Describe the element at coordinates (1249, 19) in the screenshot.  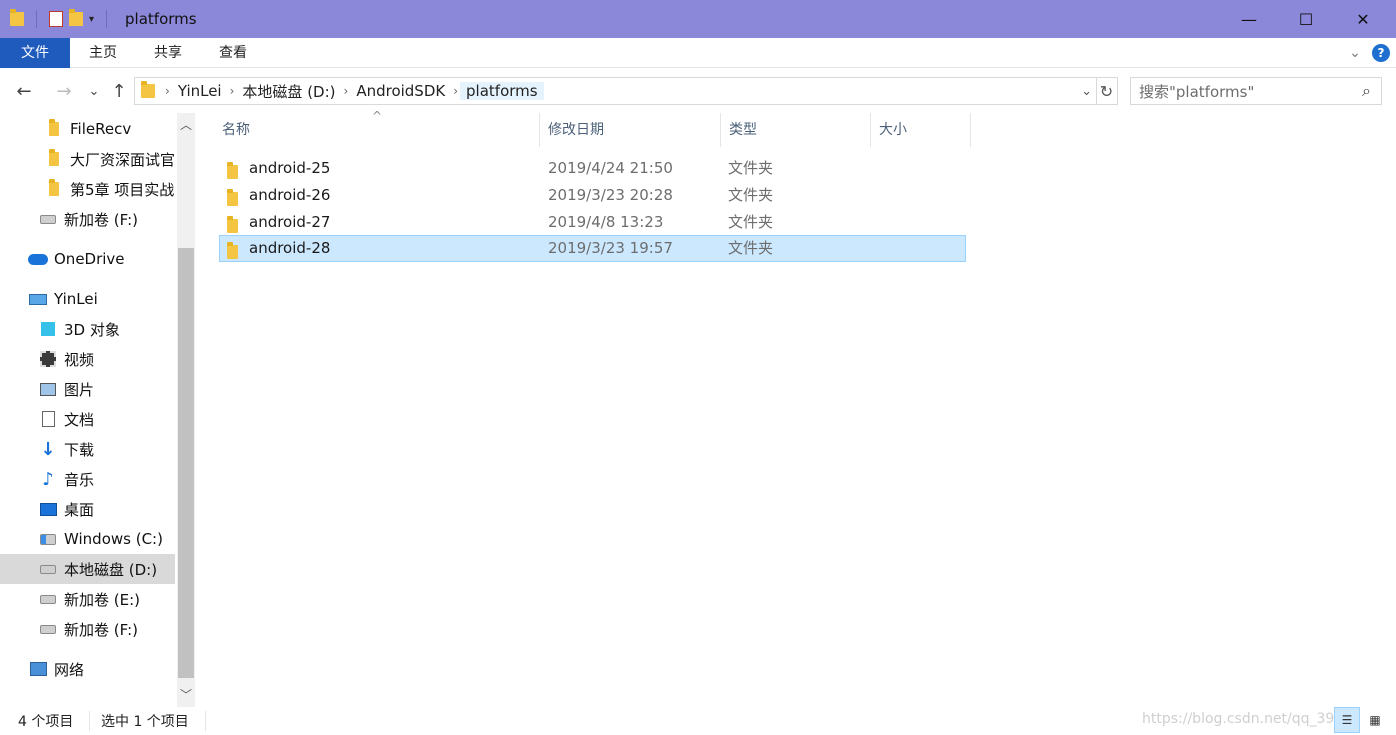
I see `minimize-button: —` at that location.